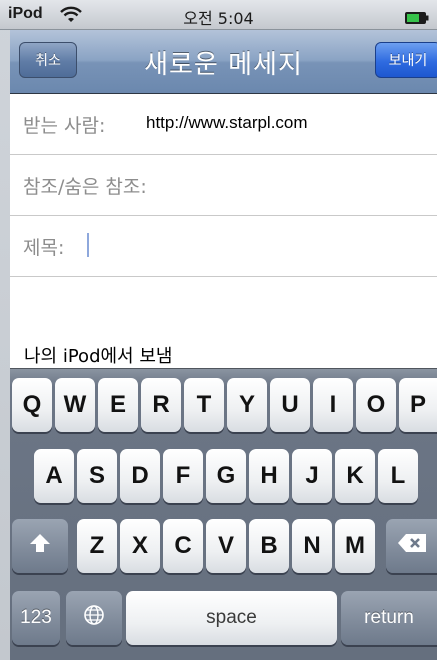 The image size is (437, 660). Describe the element at coordinates (312, 476) in the screenshot. I see `key-j: J` at that location.